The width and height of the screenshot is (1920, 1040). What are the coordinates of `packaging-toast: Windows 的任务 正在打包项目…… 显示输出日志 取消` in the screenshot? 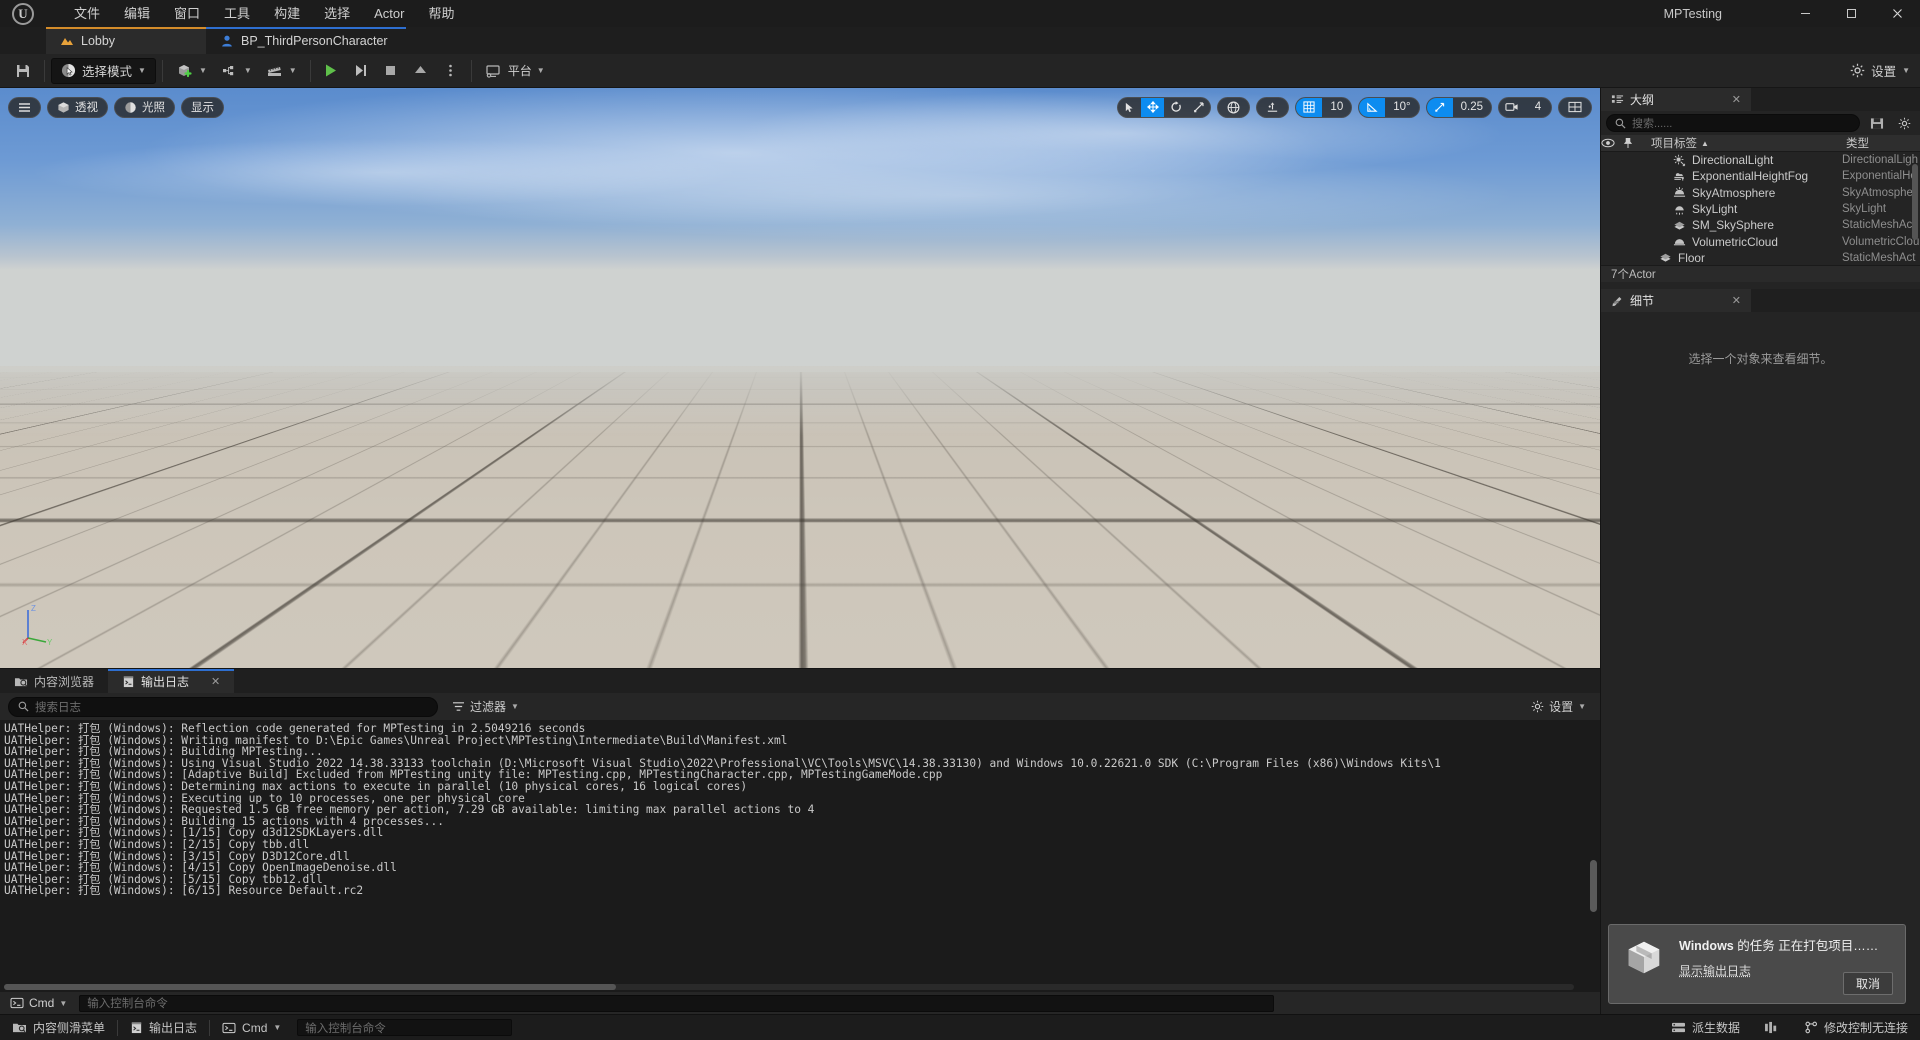 It's located at (1757, 964).